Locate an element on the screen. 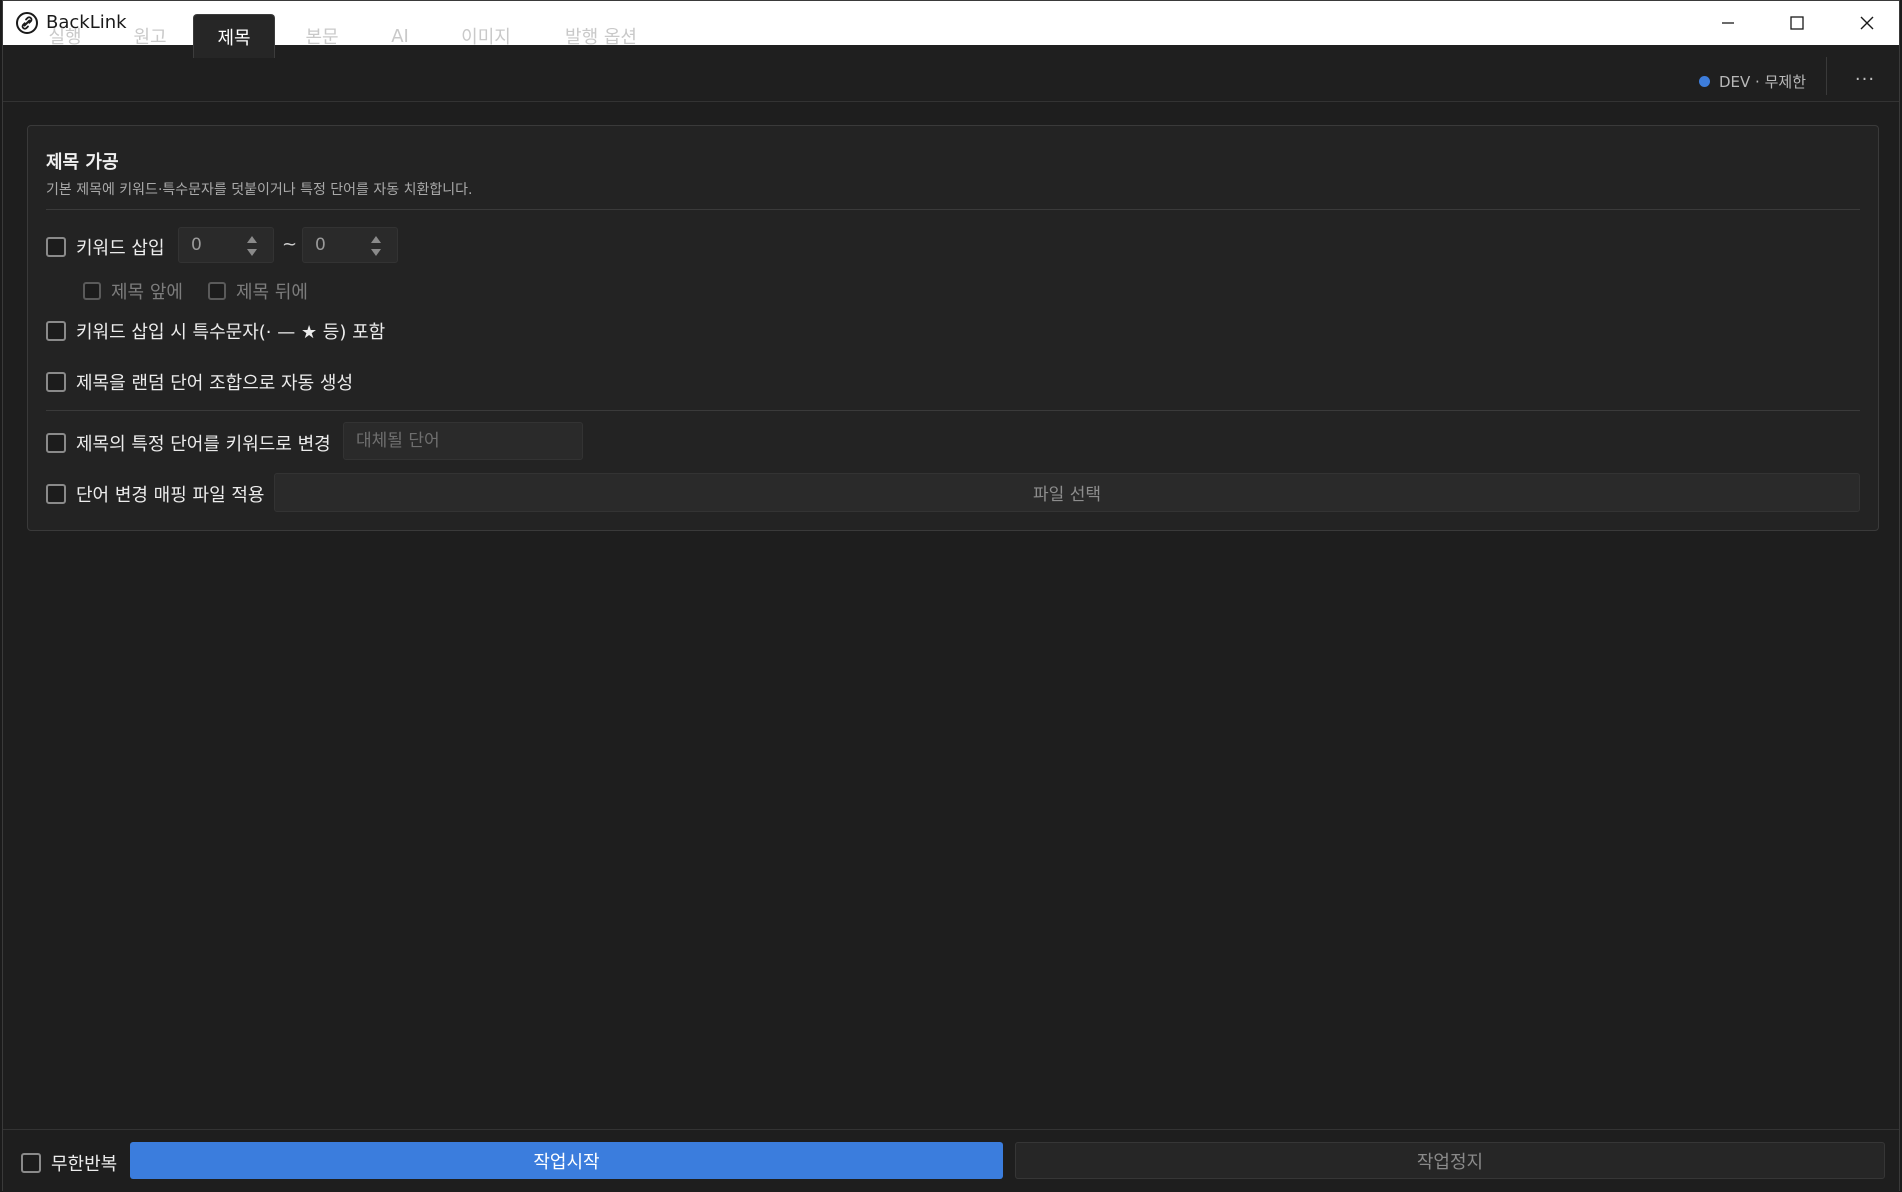 Image resolution: width=1902 pixels, height=1192 pixels. tab-image: 이미지 is located at coordinates (486, 36).